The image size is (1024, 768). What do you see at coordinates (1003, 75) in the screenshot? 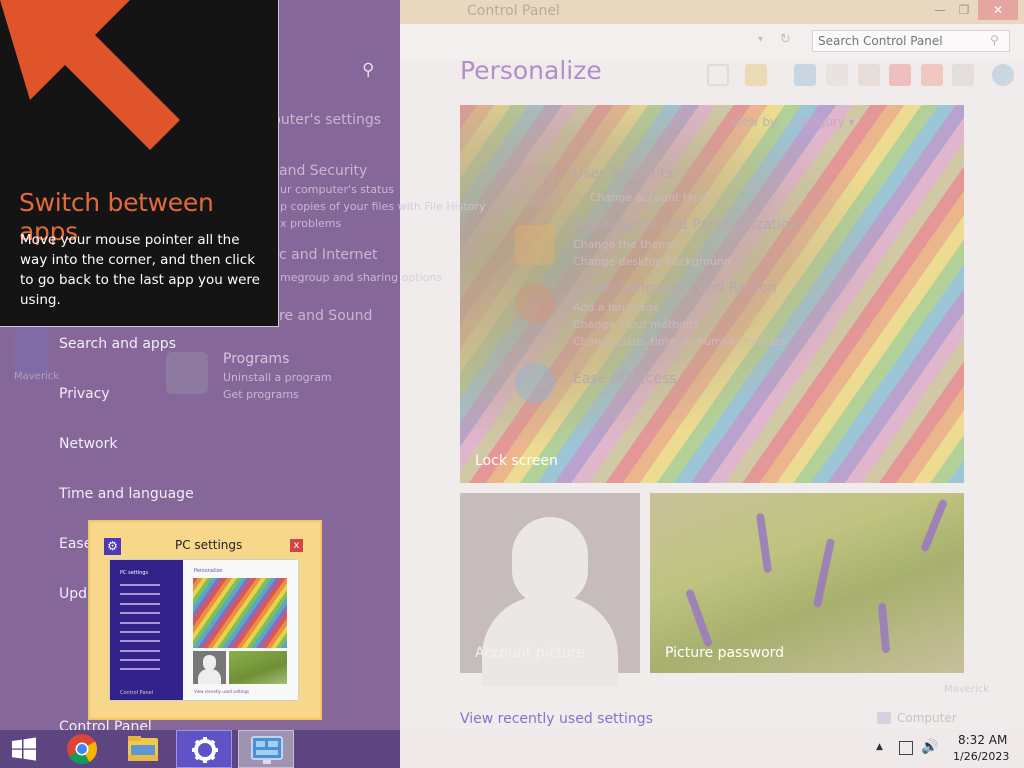
I see `globe-icon` at bounding box center [1003, 75].